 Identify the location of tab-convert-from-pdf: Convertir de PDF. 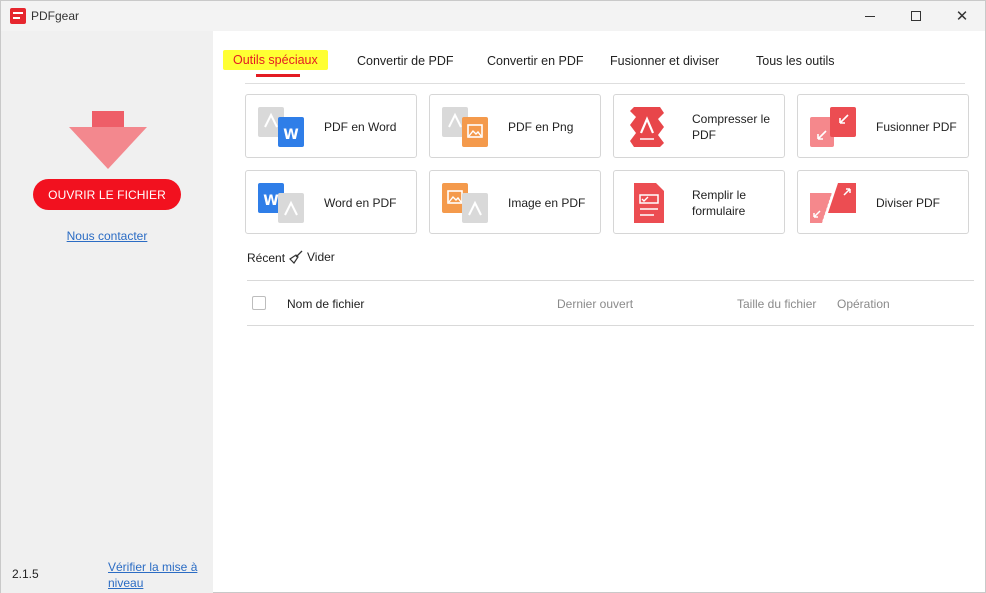
(405, 61).